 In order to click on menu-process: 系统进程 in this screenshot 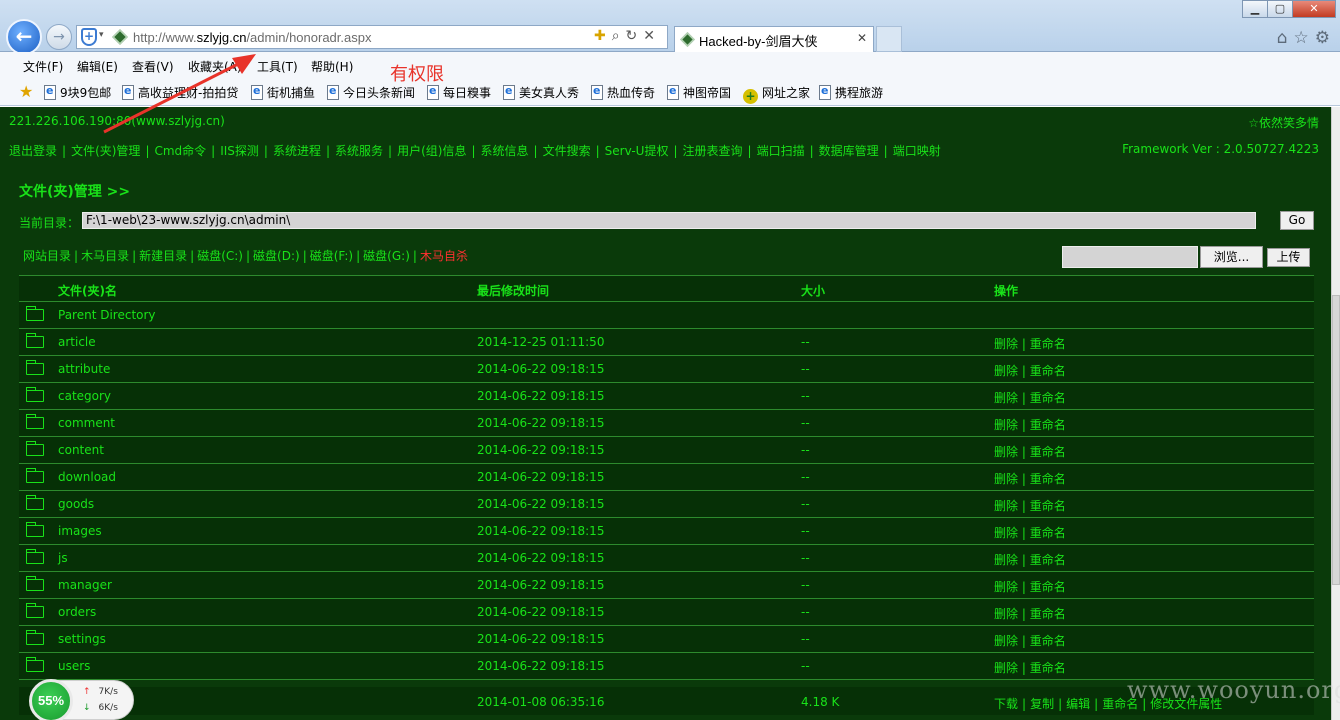, I will do `click(297, 151)`.